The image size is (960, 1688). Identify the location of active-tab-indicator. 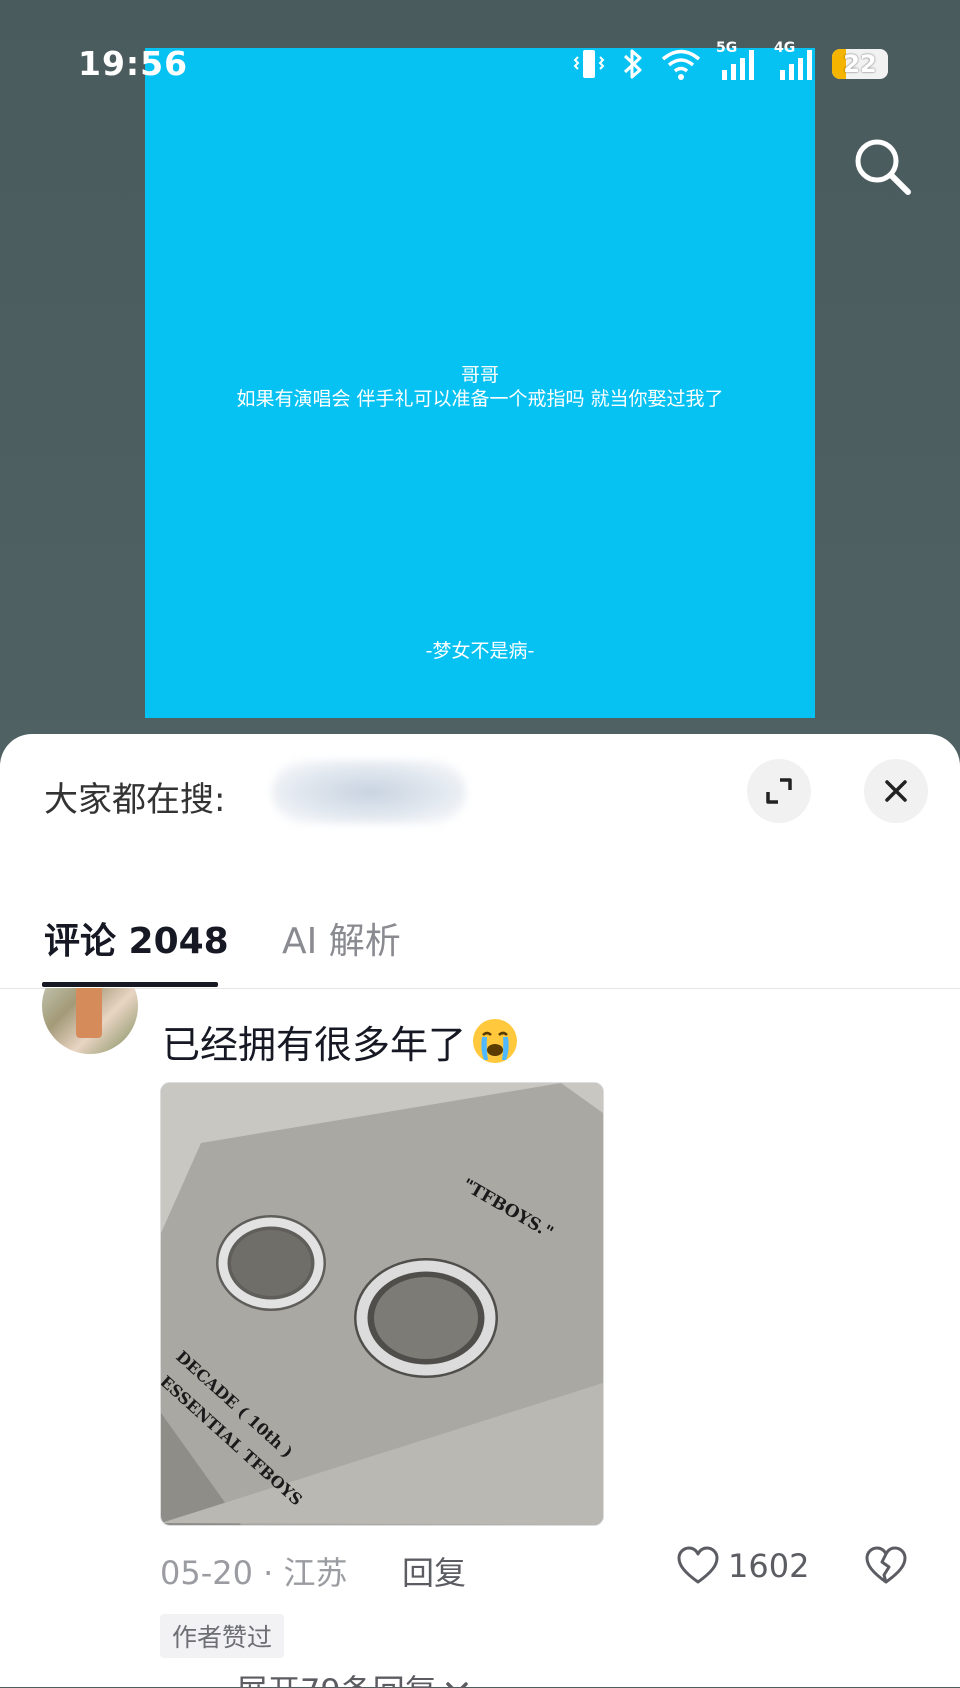
(130, 984).